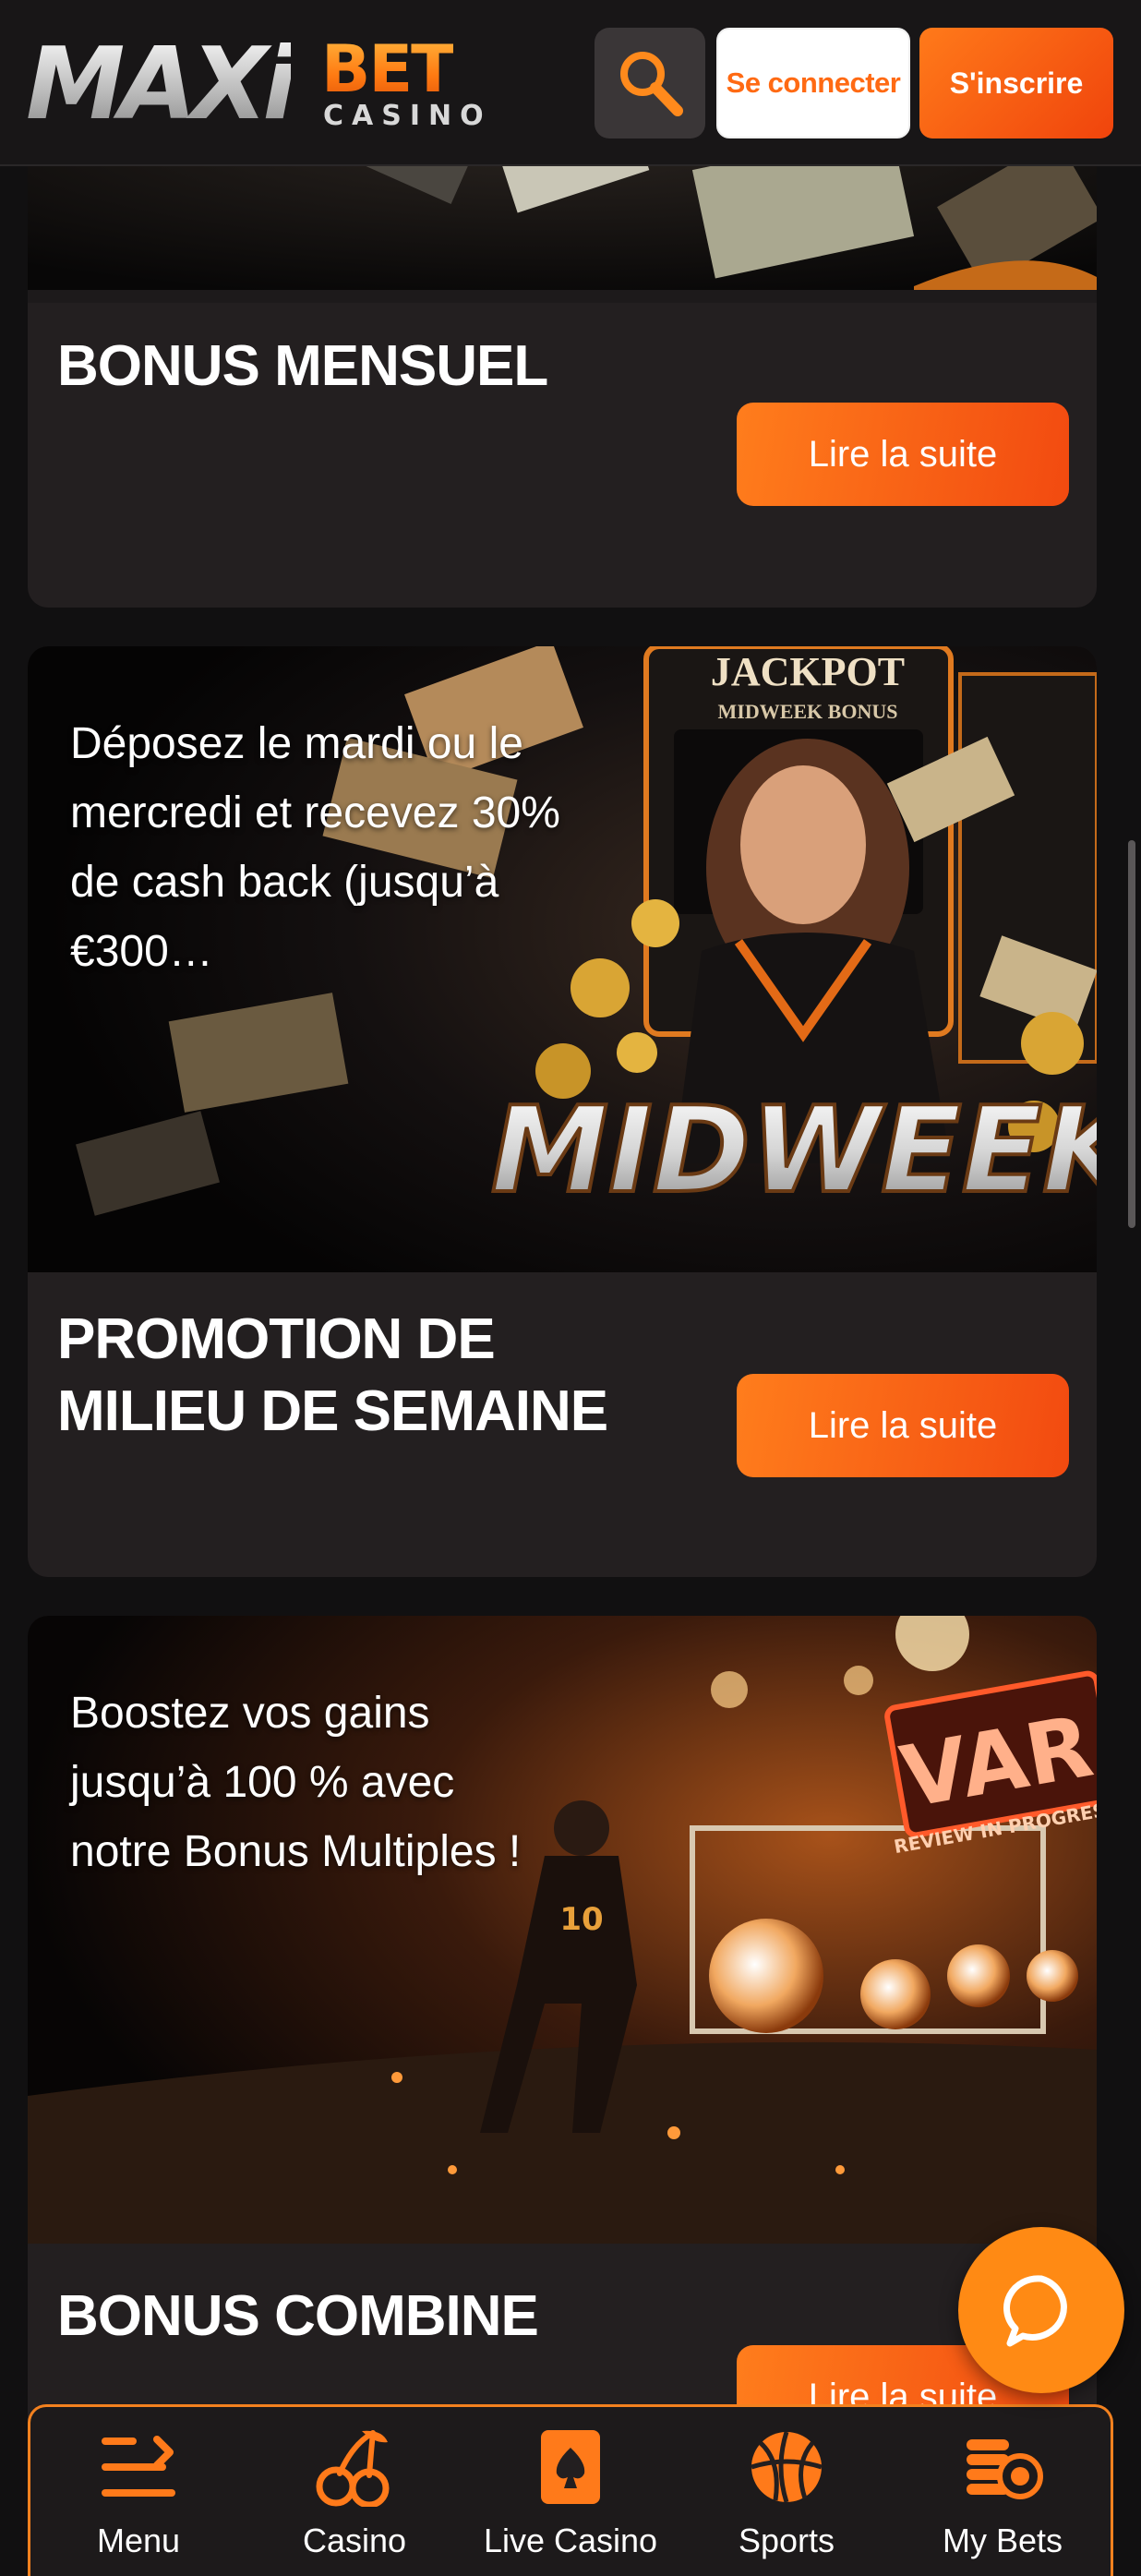 This screenshot has width=1141, height=2576. What do you see at coordinates (570, 2540) in the screenshot?
I see `nav-label: Live Casino` at bounding box center [570, 2540].